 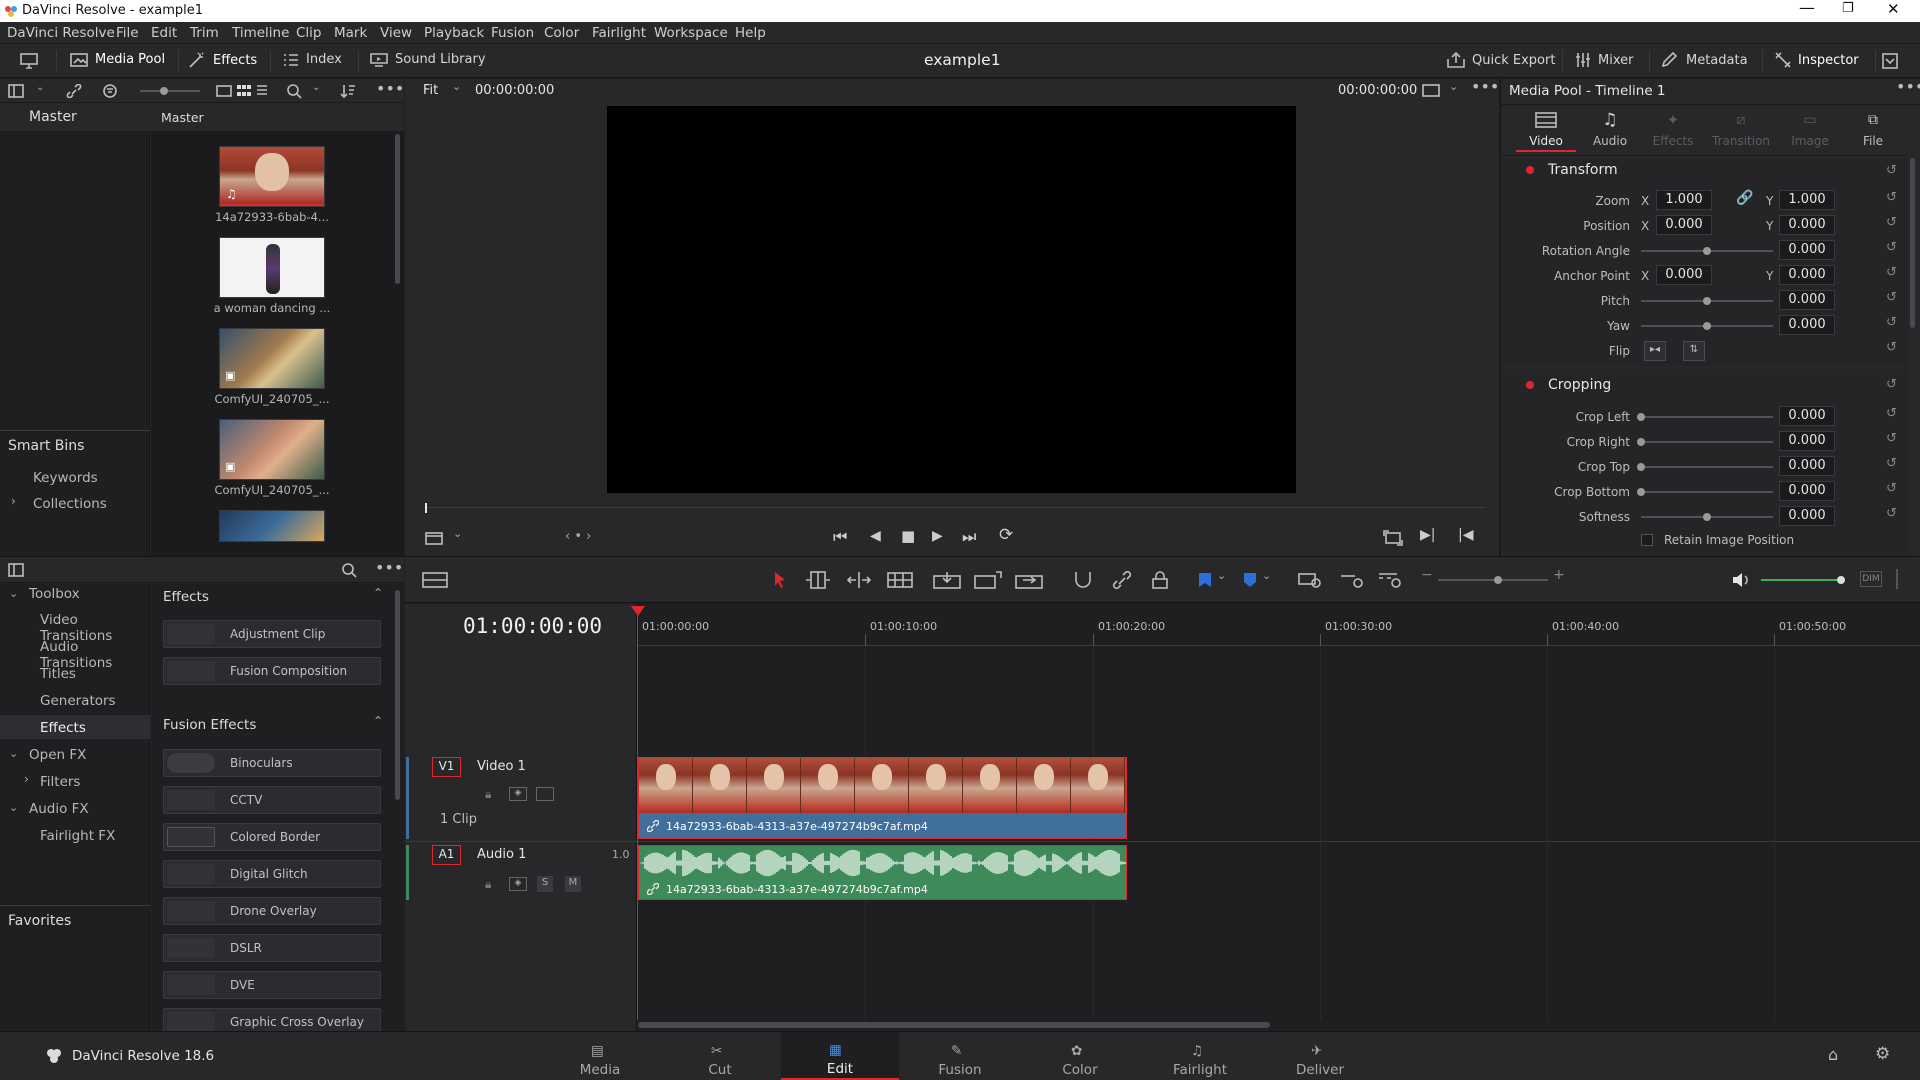 What do you see at coordinates (454, 33) in the screenshot?
I see `menu-playback: Playback` at bounding box center [454, 33].